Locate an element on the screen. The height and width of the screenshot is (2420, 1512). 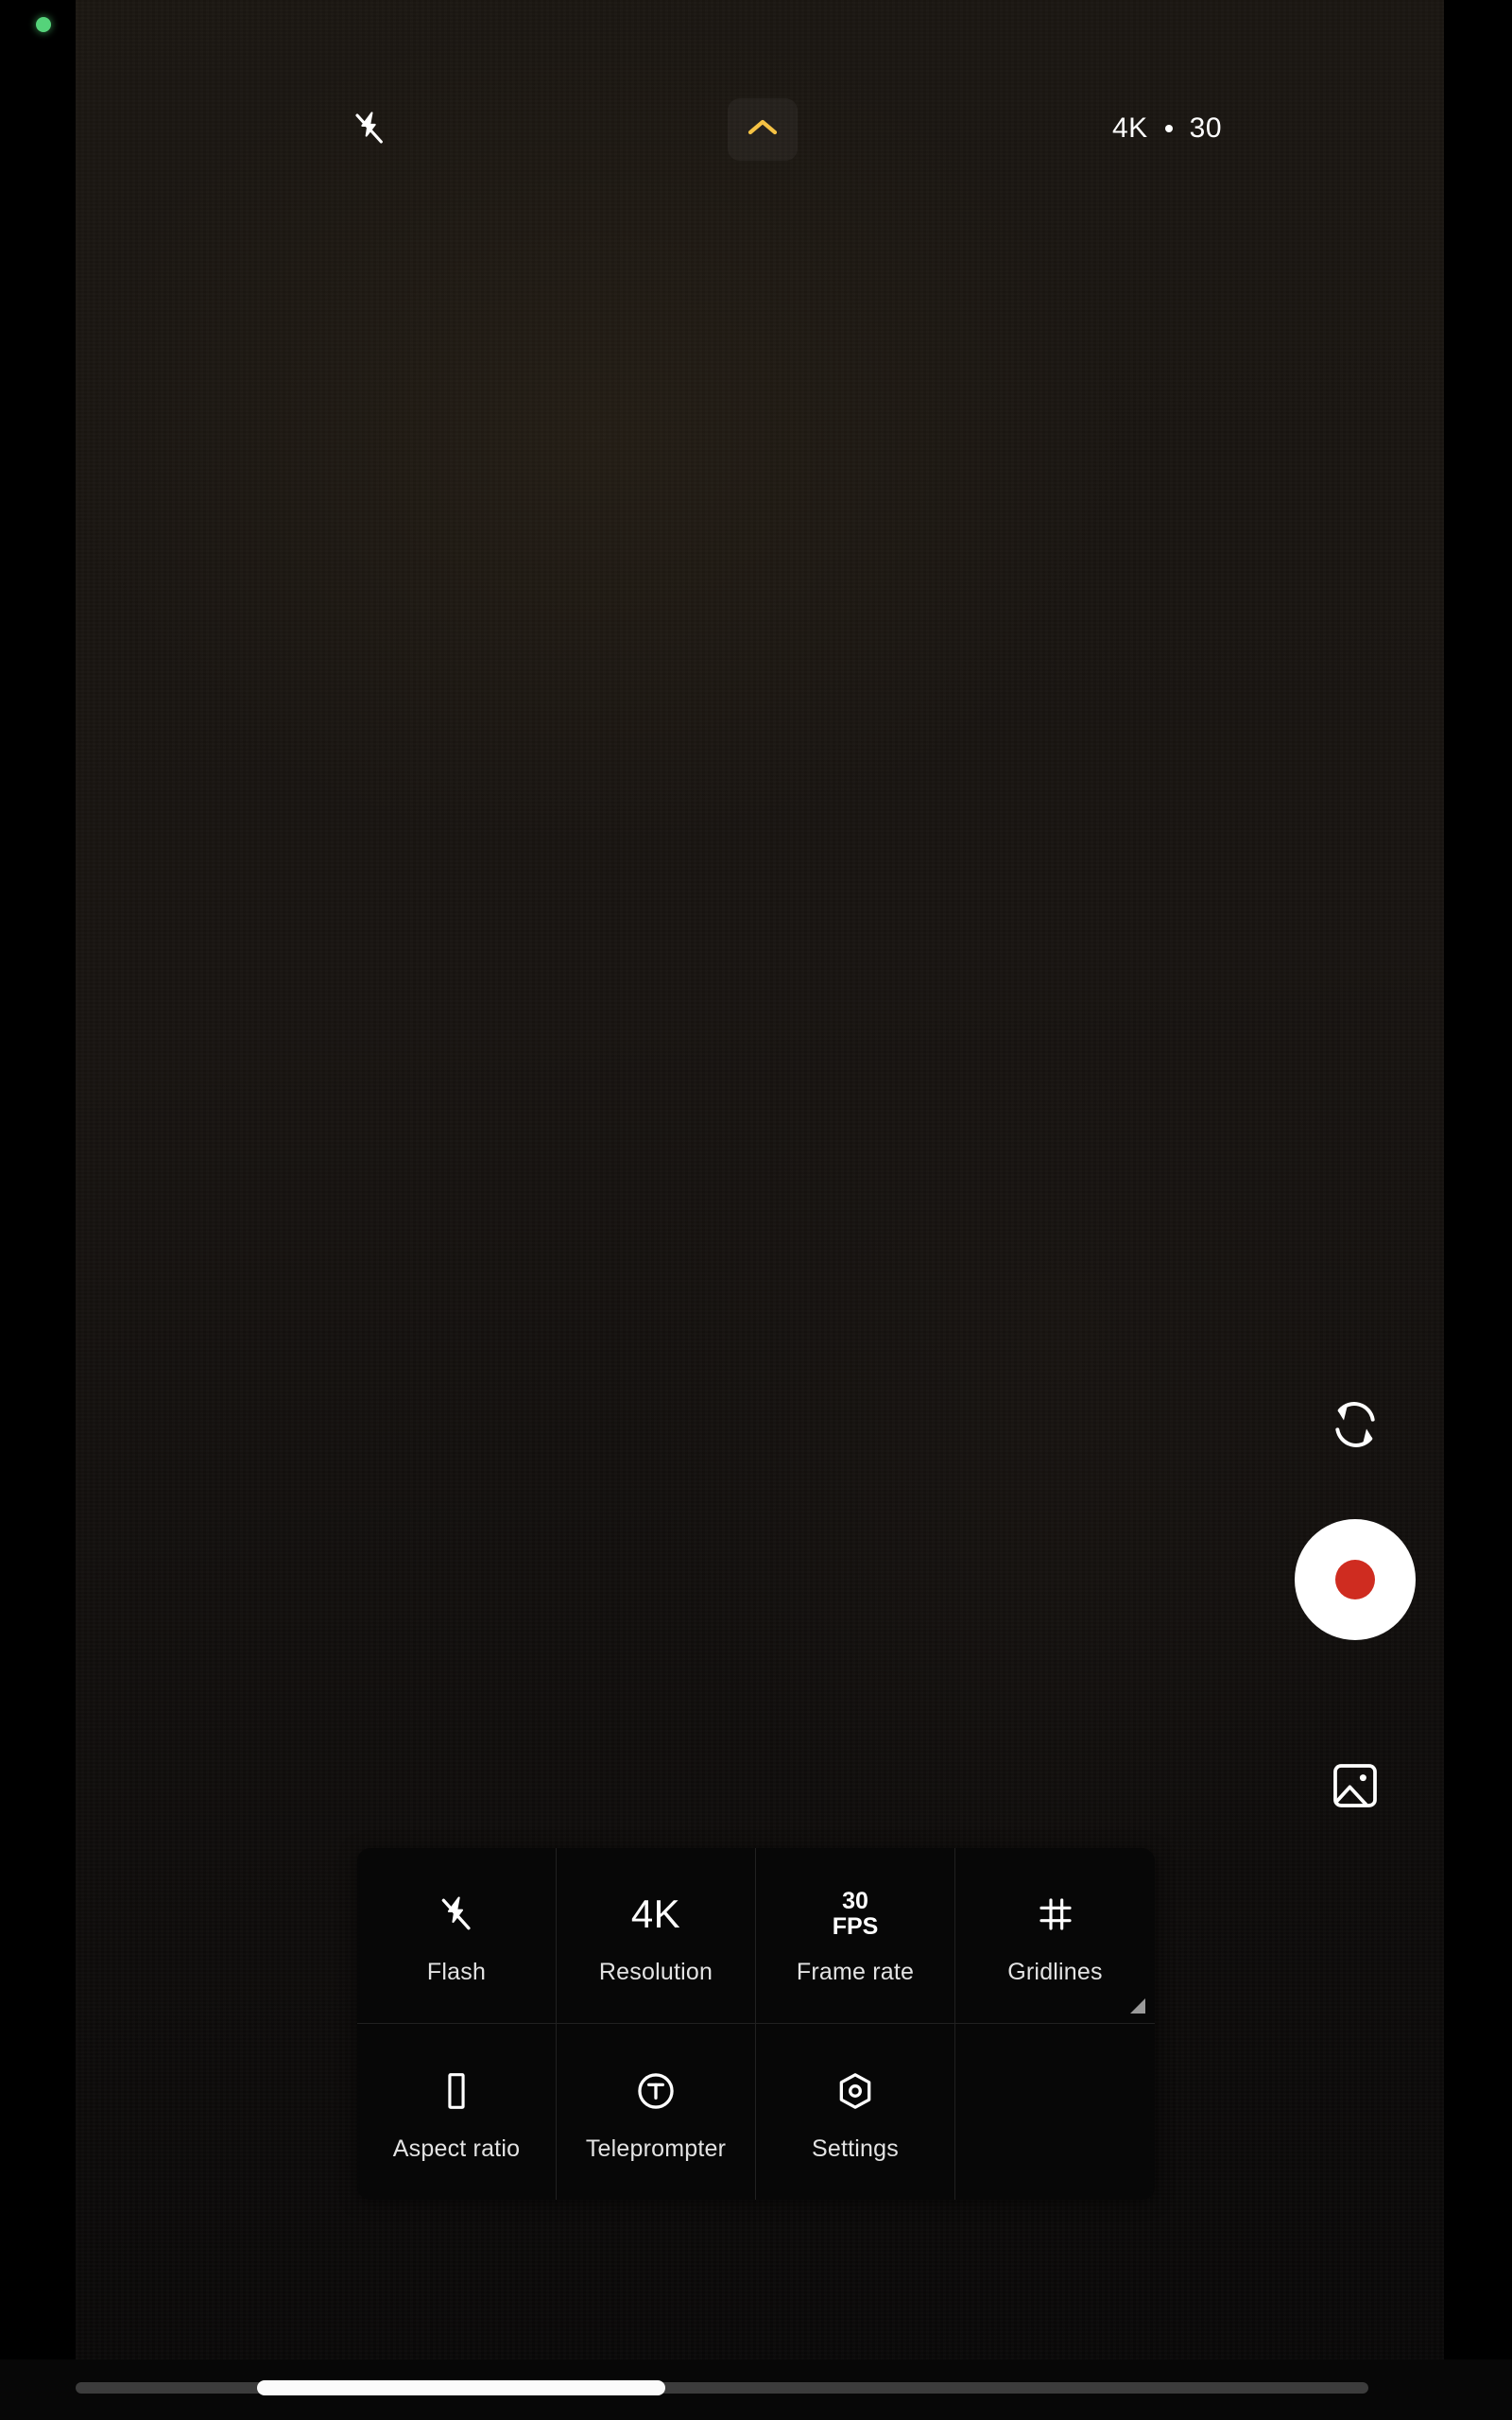
framerate-value-icon: 30 FPS is located at coordinates (856, 1914).